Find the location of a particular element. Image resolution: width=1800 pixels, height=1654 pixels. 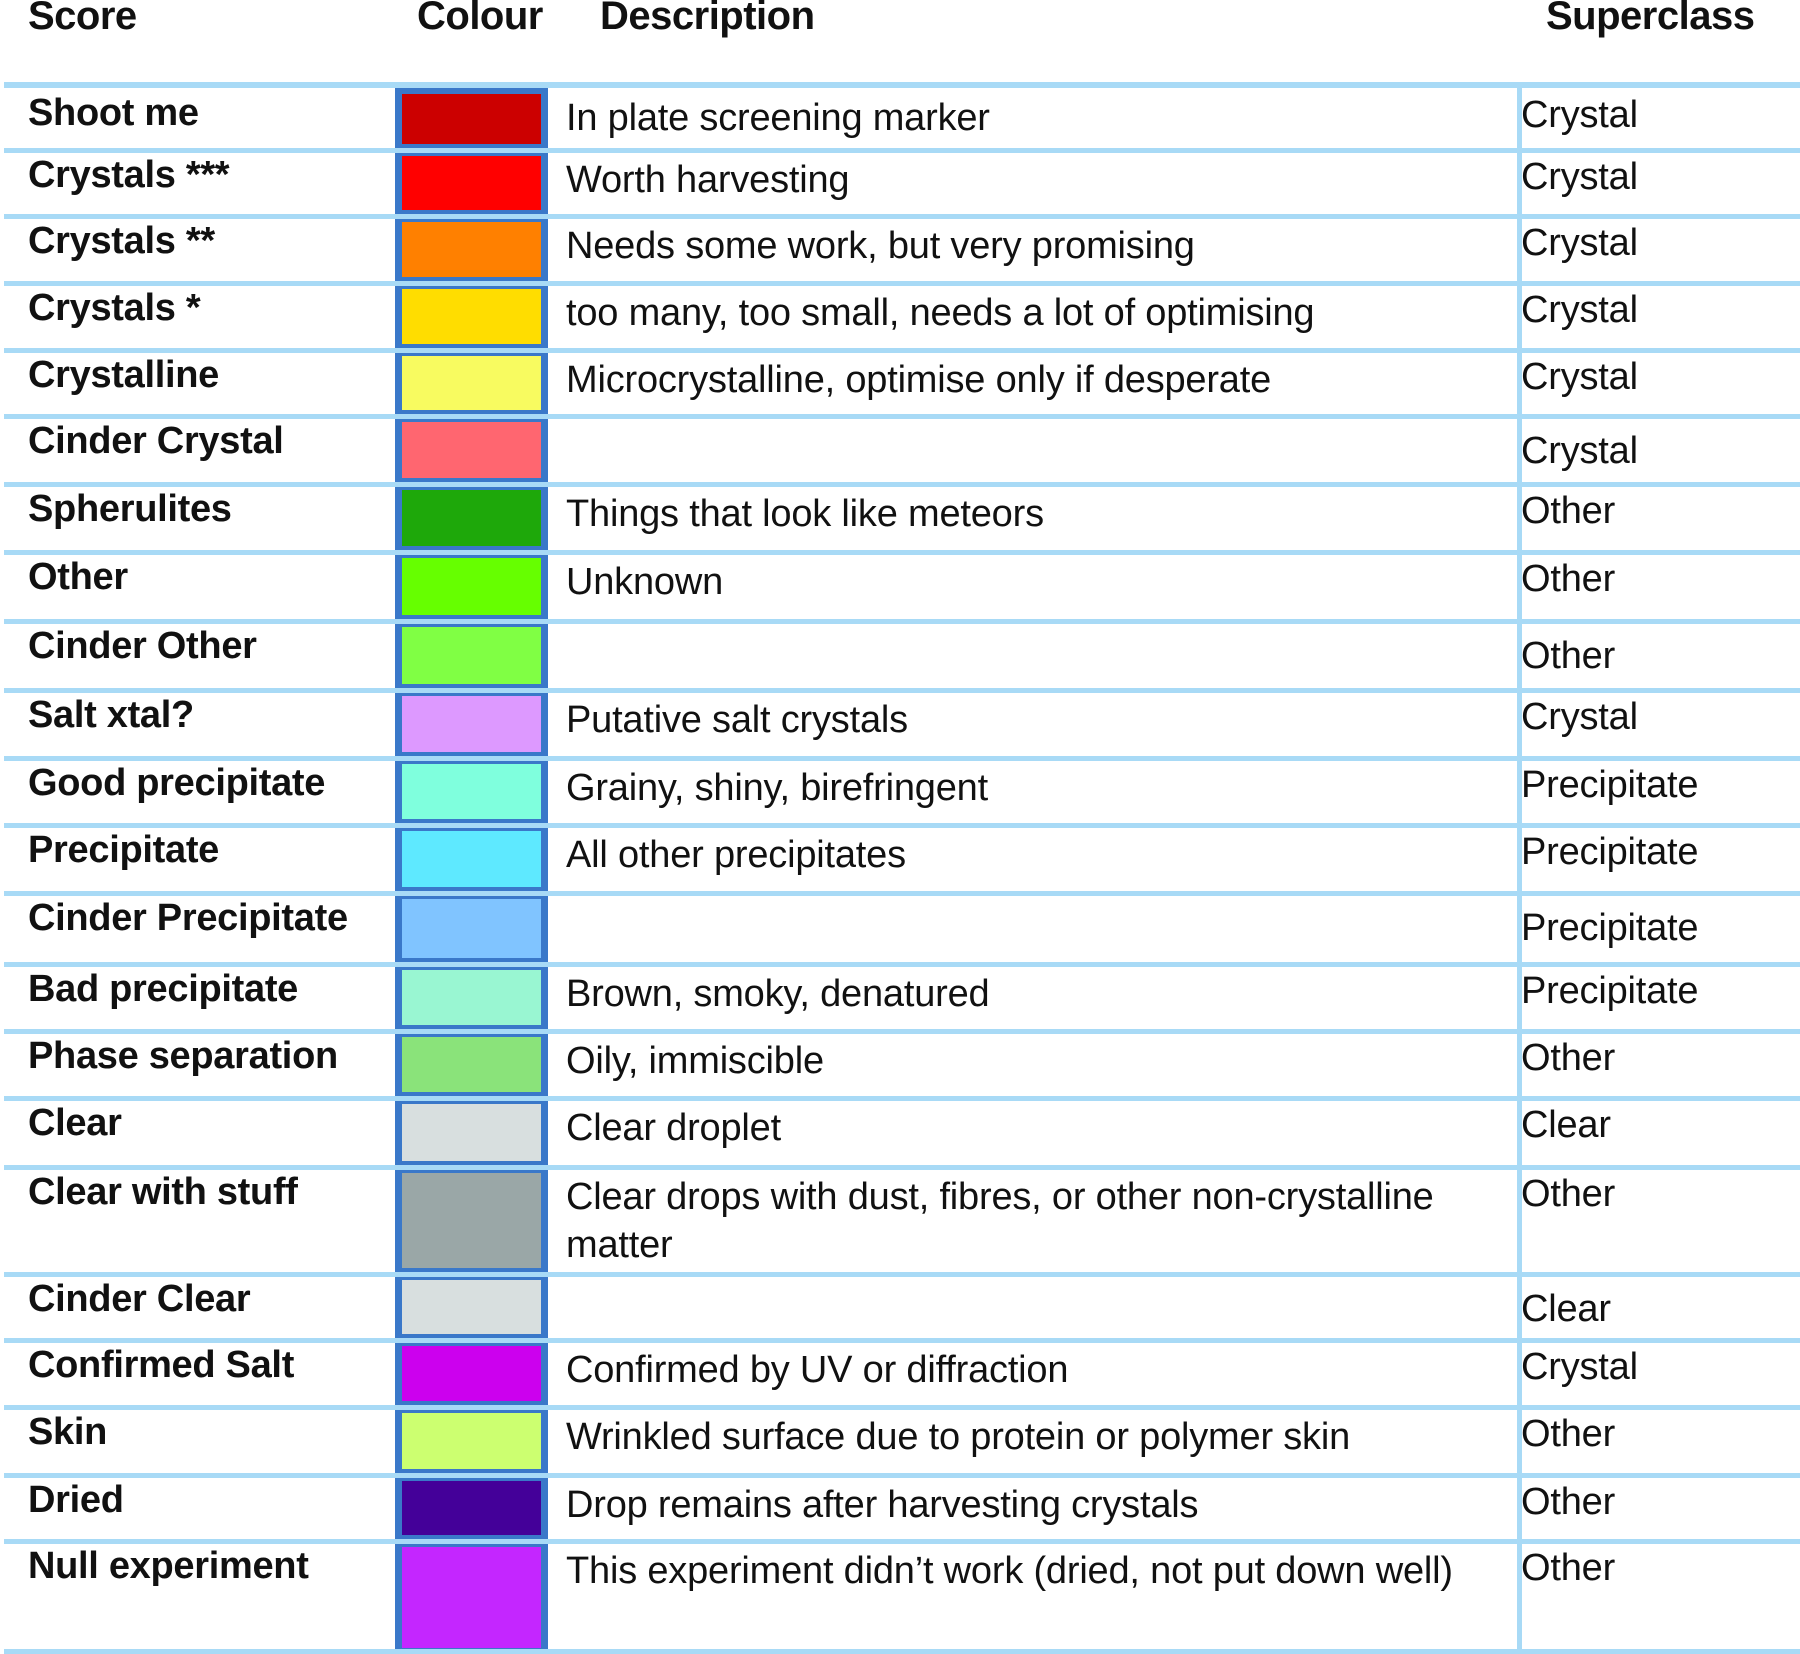

header-superclass: Superclass is located at coordinates (1650, 19).